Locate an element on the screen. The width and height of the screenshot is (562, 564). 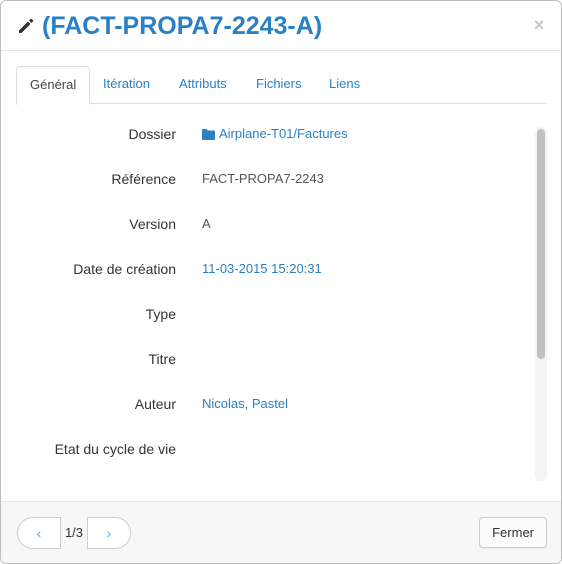
reference-value: FACT-PROPA7-2243 is located at coordinates (263, 178).